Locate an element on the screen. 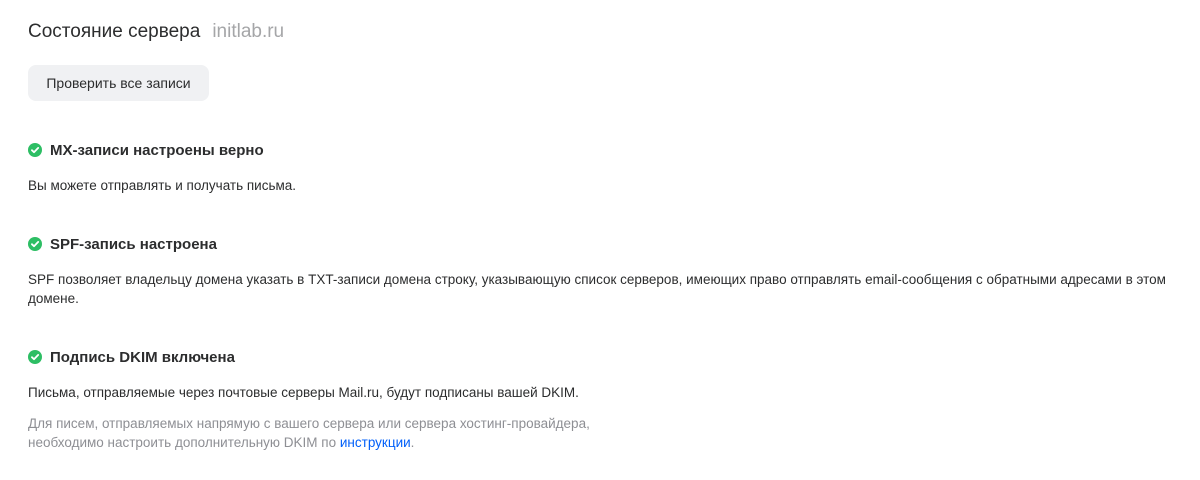 This screenshot has width=1200, height=480. mx-records-description: Вы можете отправлять и получать письма. is located at coordinates (162, 185).